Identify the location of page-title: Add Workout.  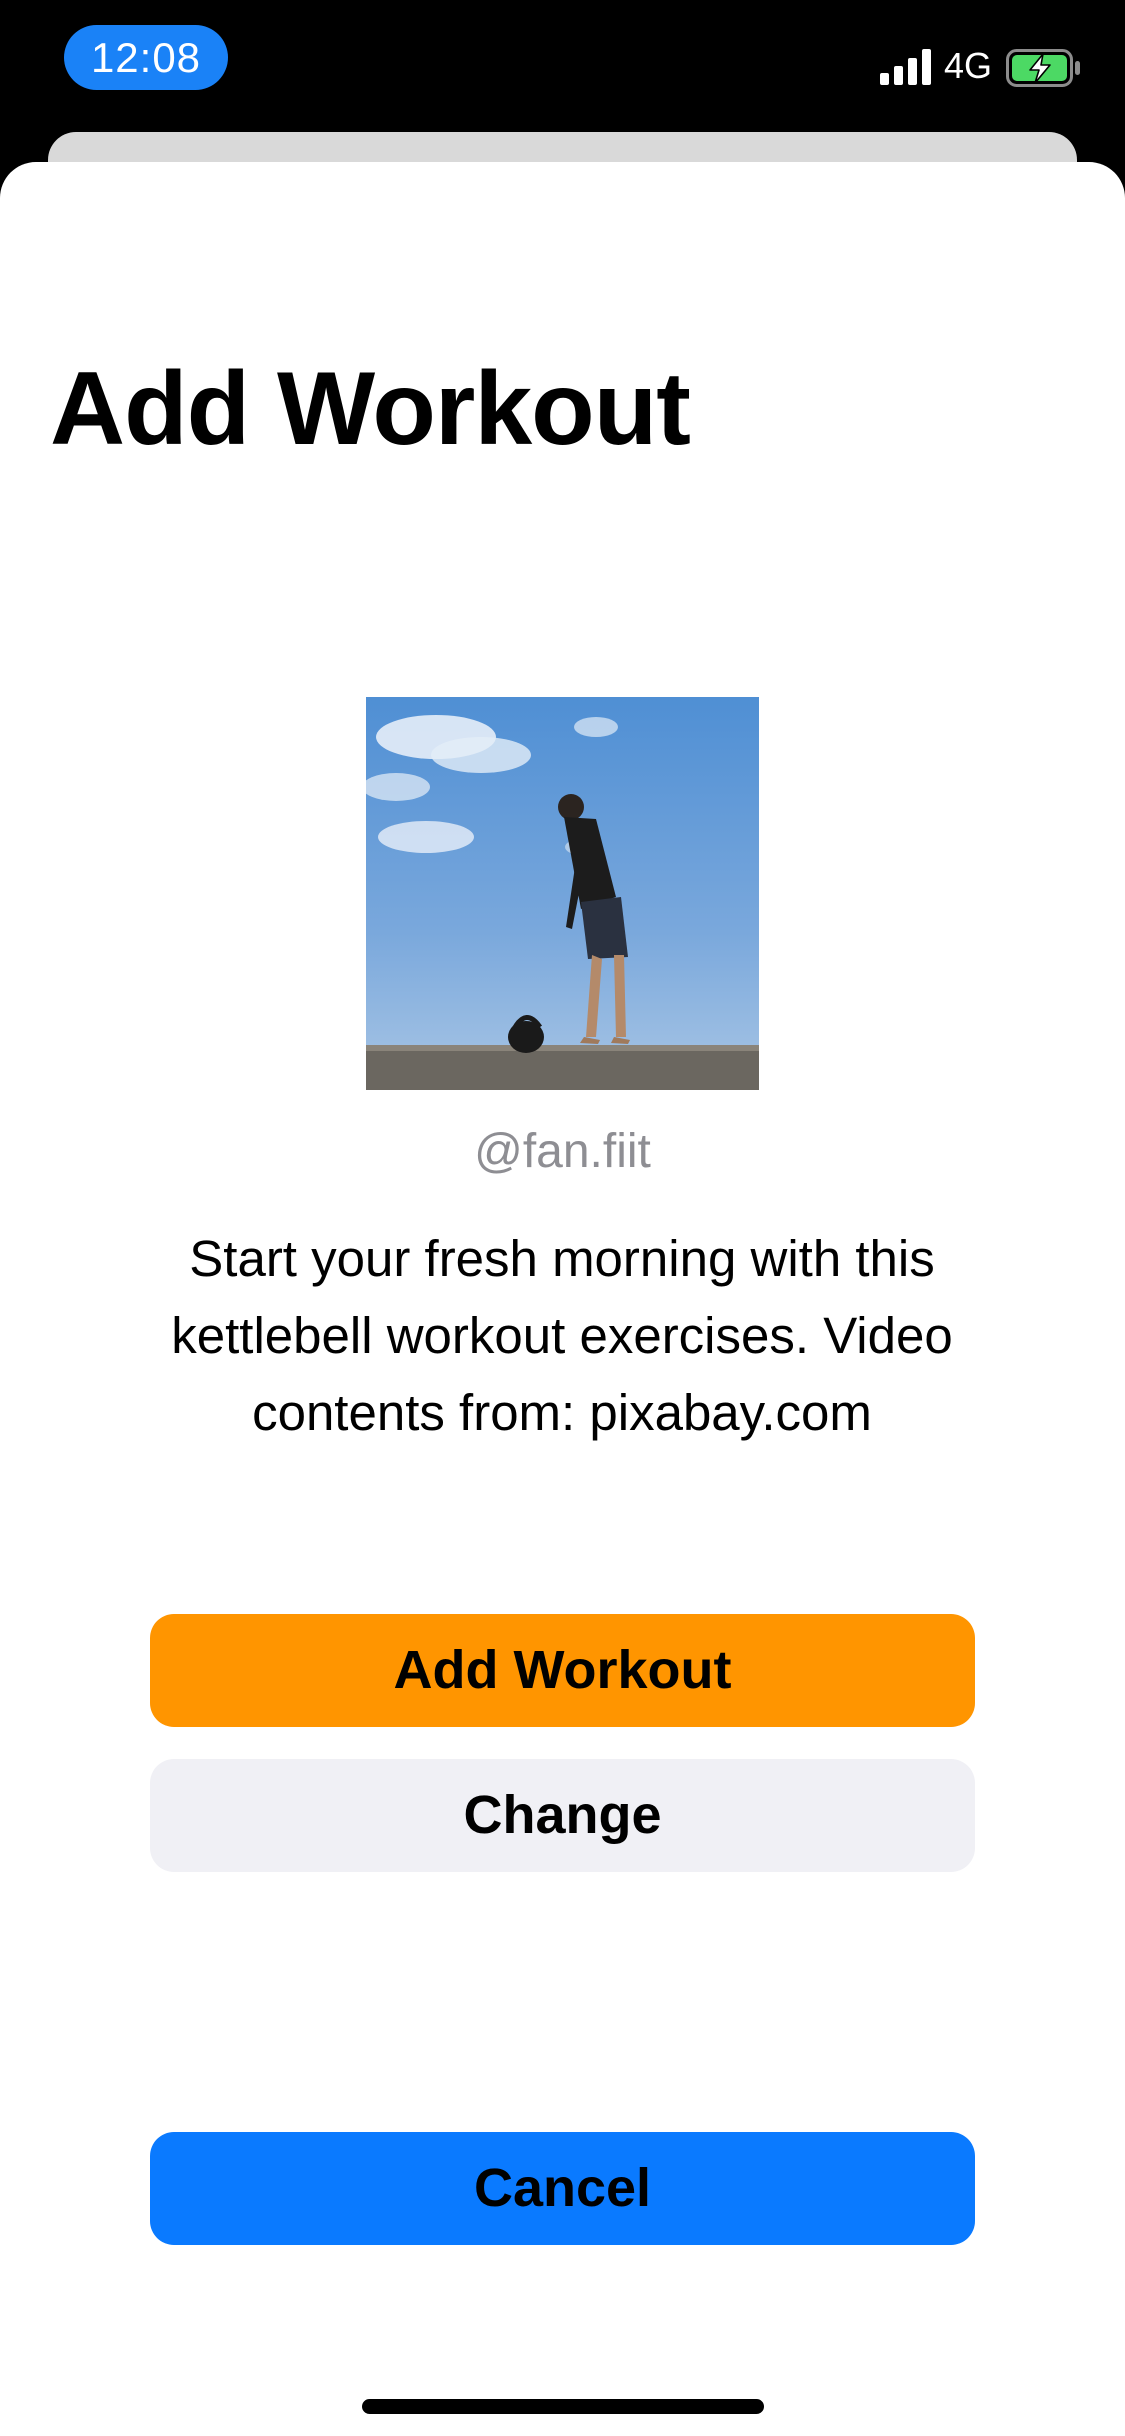
(370, 409).